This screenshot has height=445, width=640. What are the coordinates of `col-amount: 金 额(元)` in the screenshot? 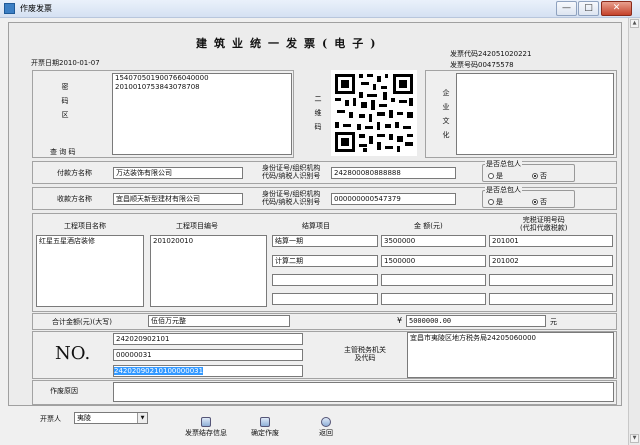 It's located at (428, 226).